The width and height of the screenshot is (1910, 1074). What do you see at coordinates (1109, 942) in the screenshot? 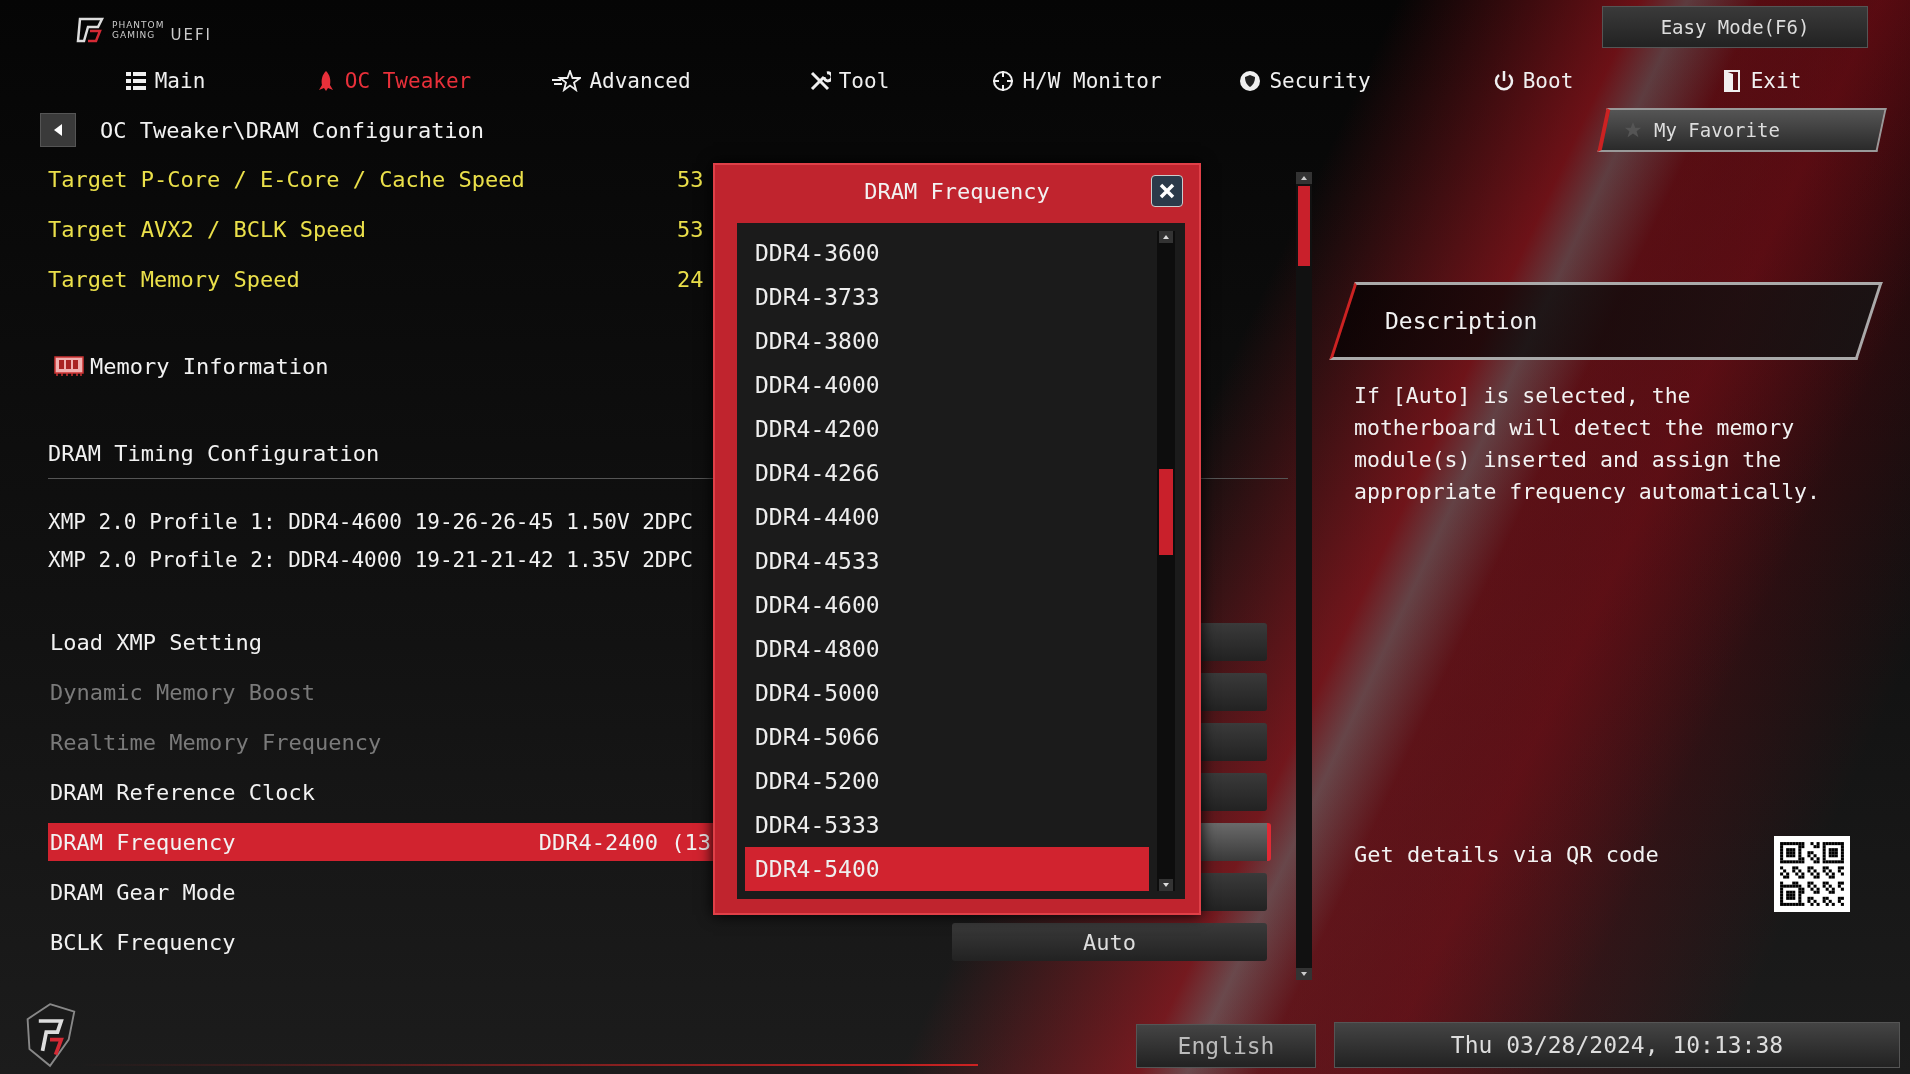
I see `setting-value-box: Auto` at bounding box center [1109, 942].